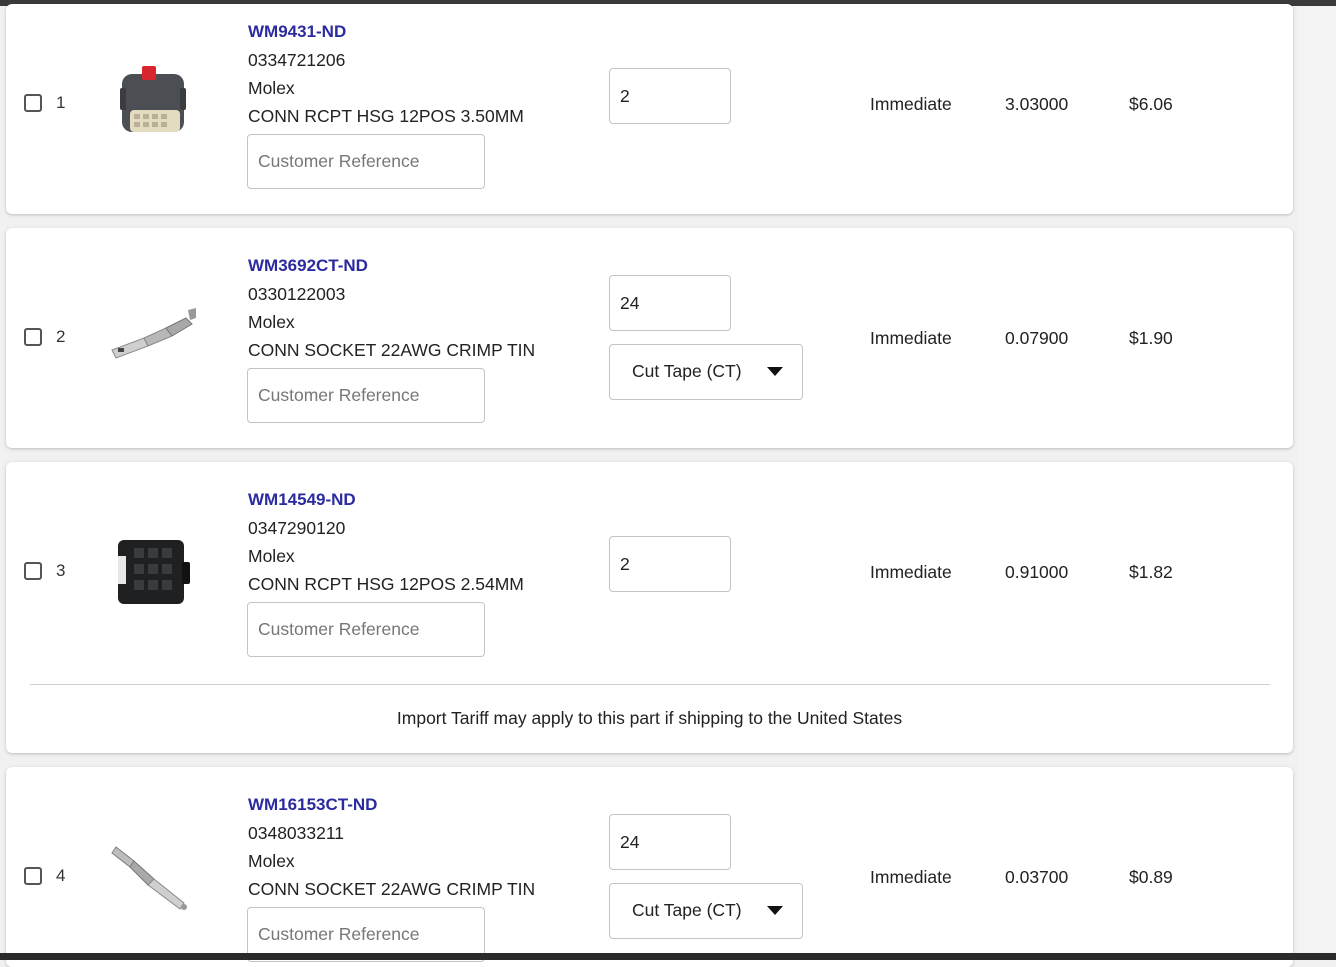  What do you see at coordinates (154, 572) in the screenshot?
I see `connector-housing-black-icon` at bounding box center [154, 572].